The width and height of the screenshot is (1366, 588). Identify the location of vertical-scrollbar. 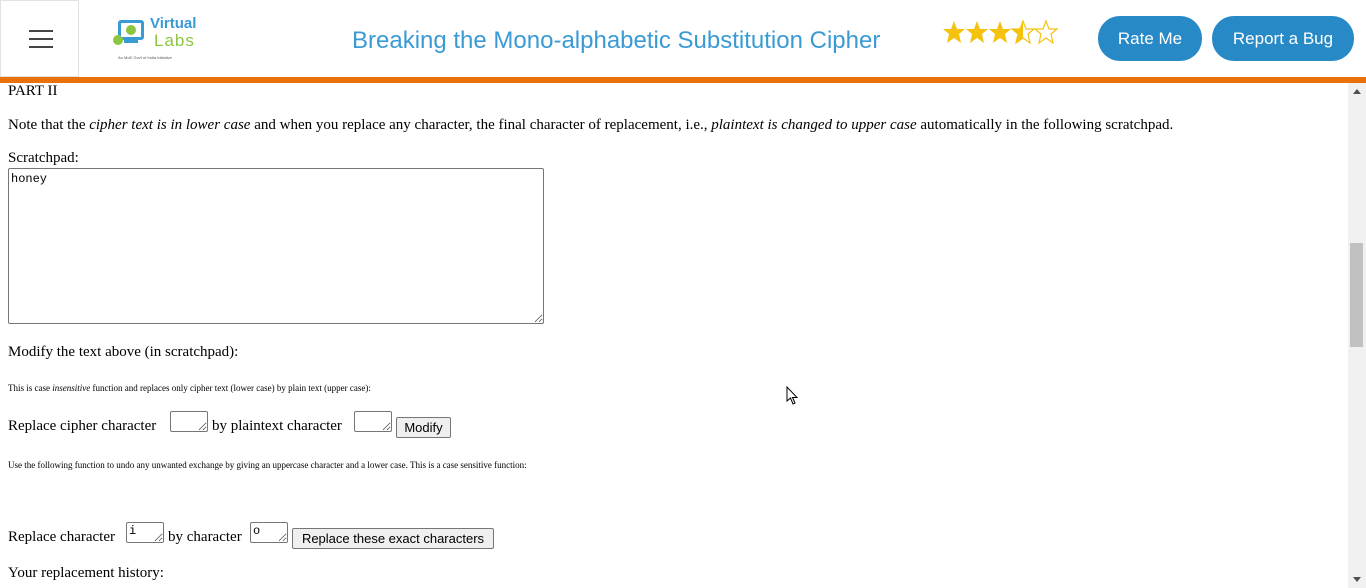
(1357, 335).